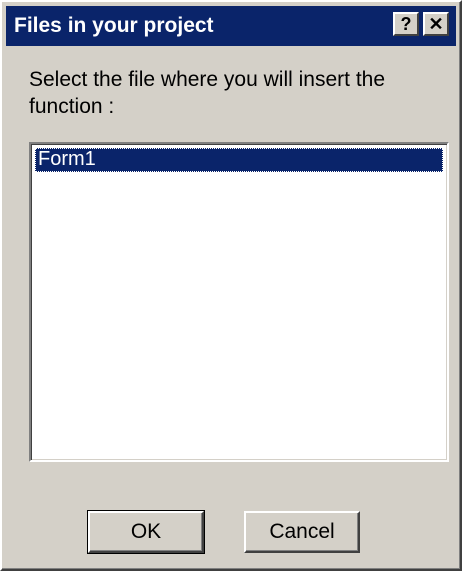 The width and height of the screenshot is (462, 571). I want to click on cancel-button: Cancel, so click(302, 532).